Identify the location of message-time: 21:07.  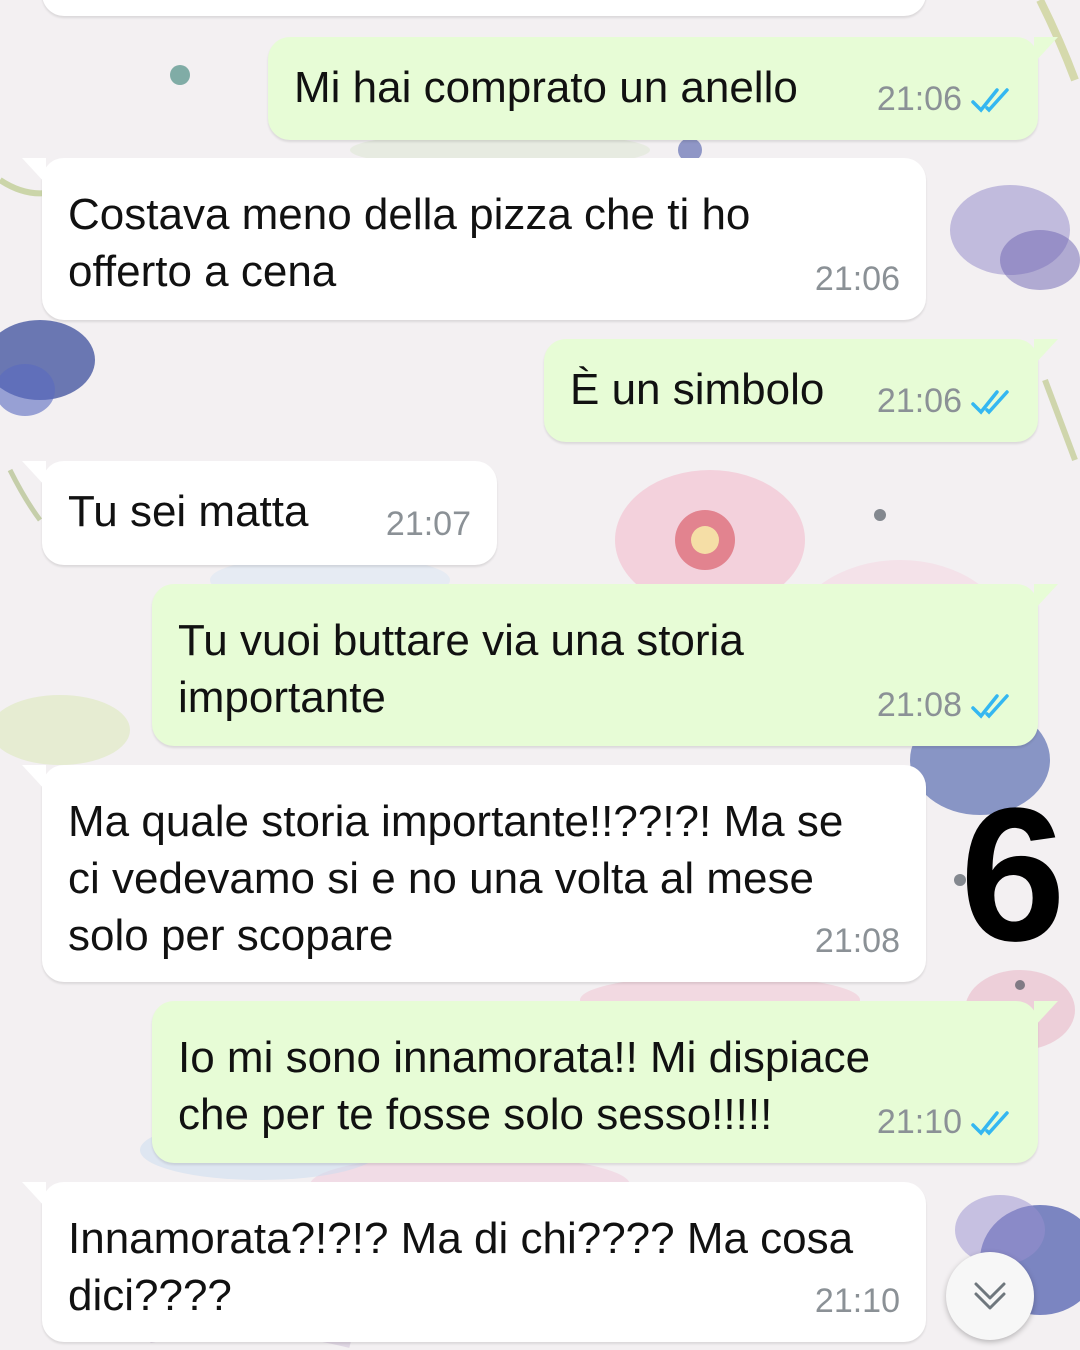
(428, 524).